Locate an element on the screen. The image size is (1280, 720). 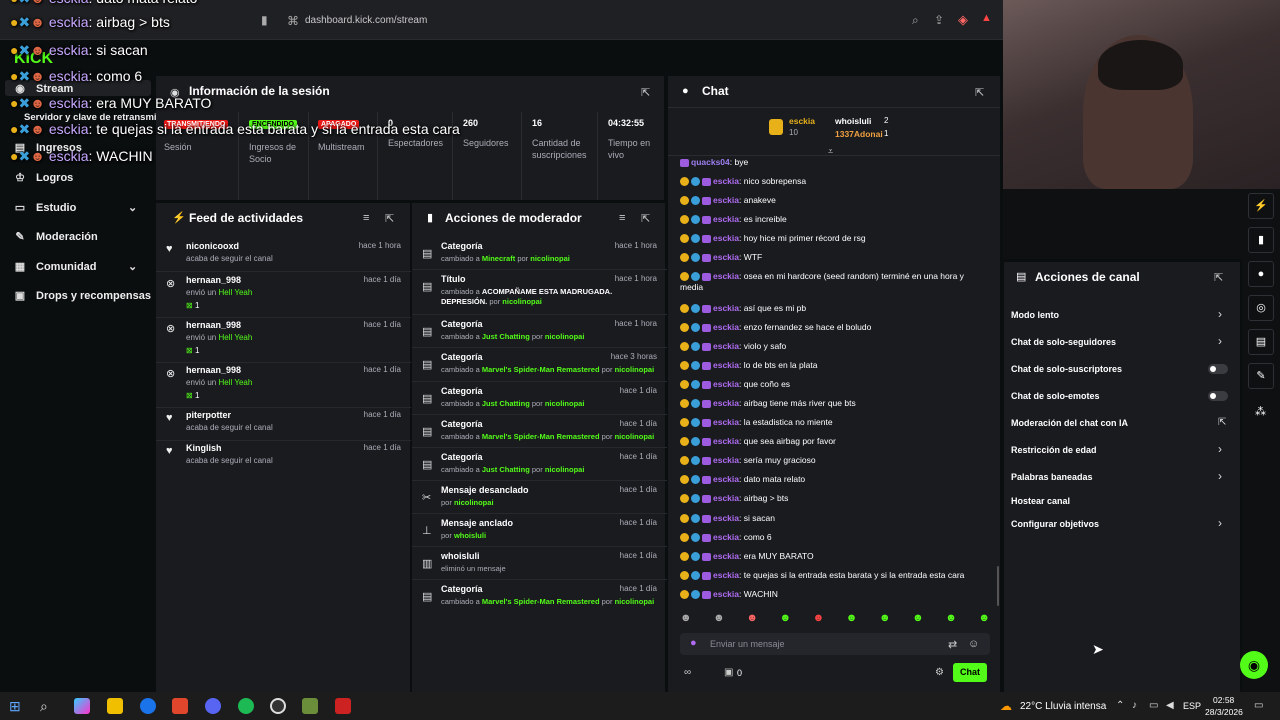
top-gifter-1: esckia is located at coordinates (802, 121).